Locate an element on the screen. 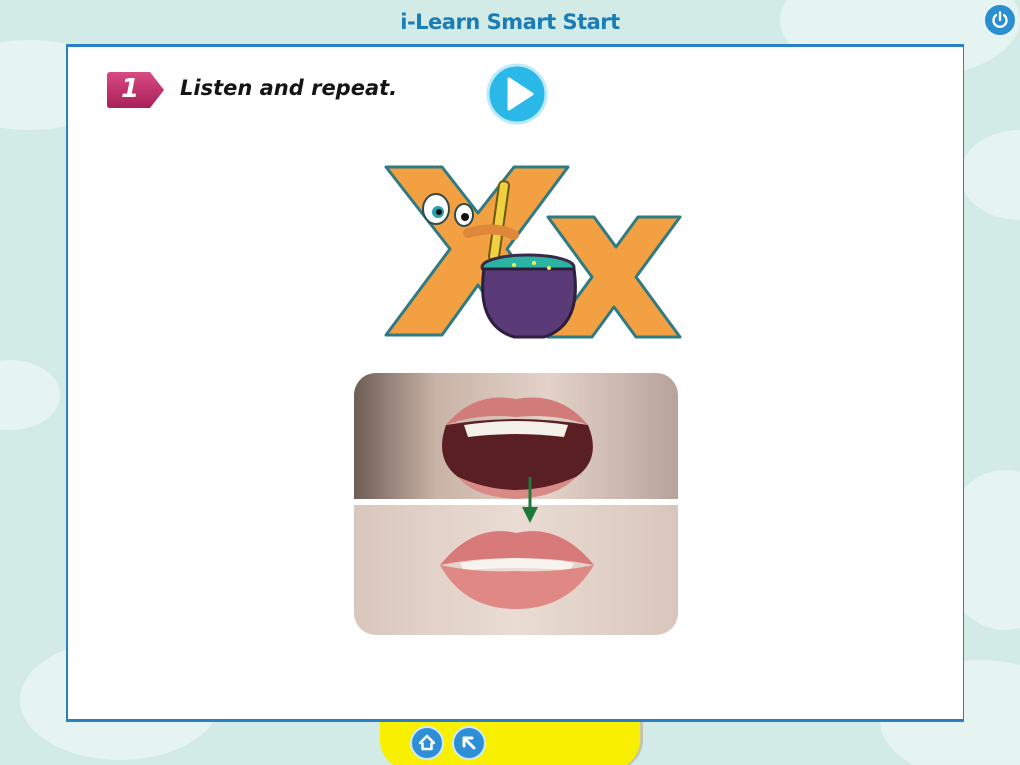 This screenshot has width=1020, height=765. instruction-text: Listen and repeat. is located at coordinates (289, 88).